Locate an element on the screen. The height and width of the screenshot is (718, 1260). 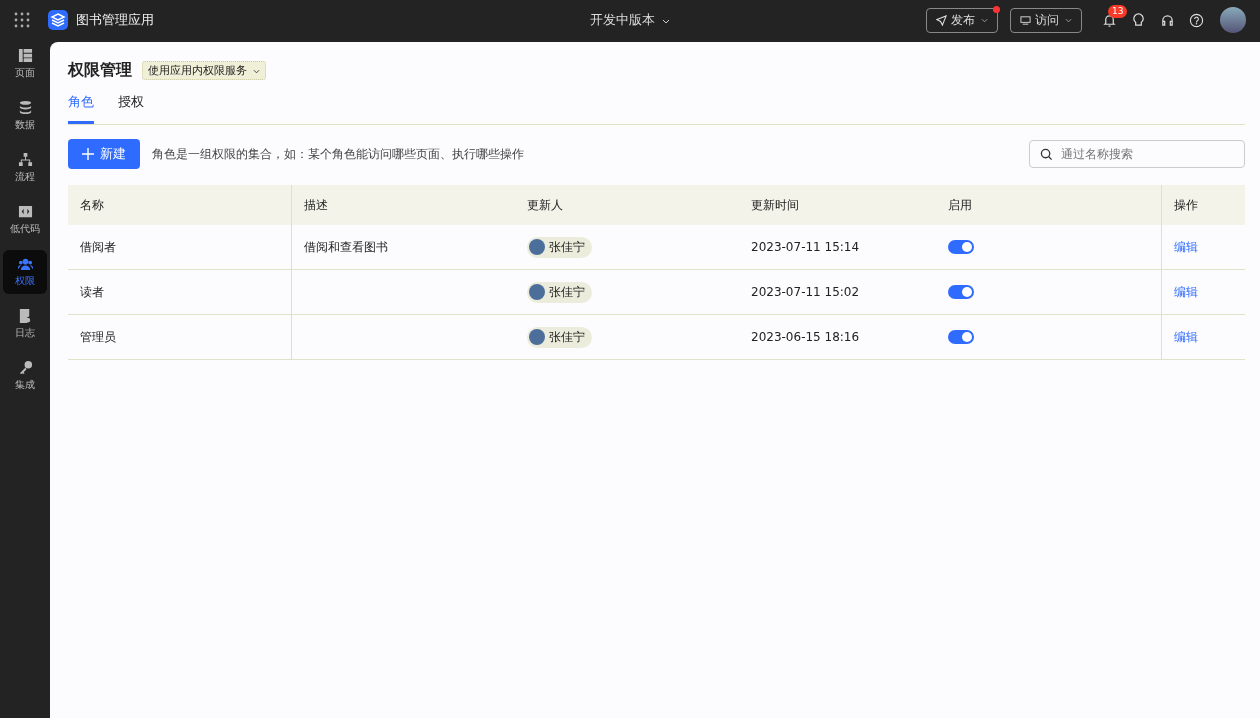
sidebar-item: 低代码 is located at coordinates (25, 220).